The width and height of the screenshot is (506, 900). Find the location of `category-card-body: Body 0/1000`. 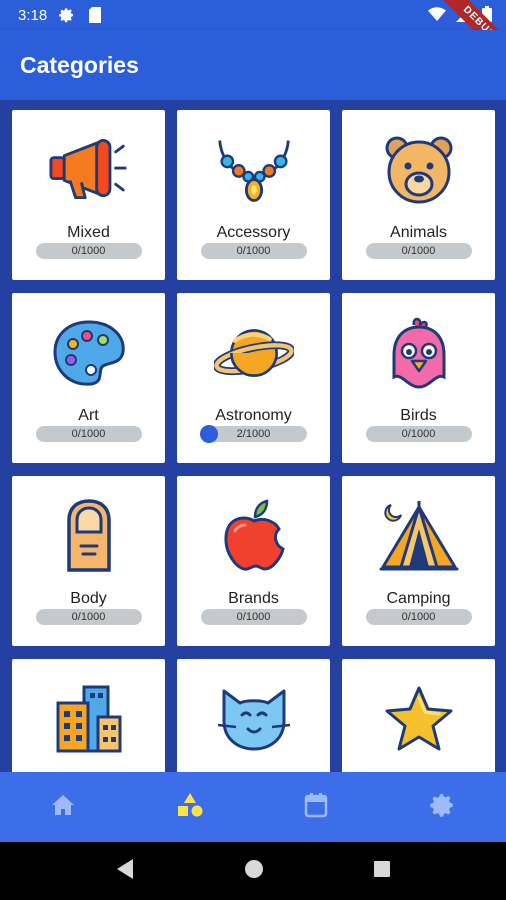

category-card-body: Body 0/1000 is located at coordinates (88, 561).